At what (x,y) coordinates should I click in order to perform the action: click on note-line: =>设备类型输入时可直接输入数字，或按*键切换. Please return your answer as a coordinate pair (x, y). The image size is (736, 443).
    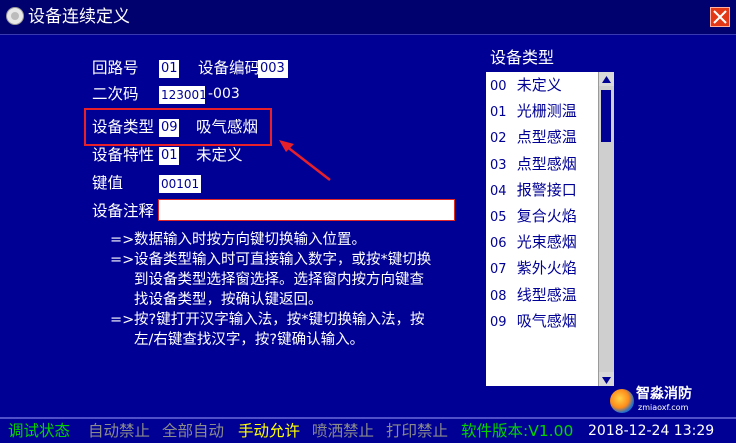
    Looking at the image, I should click on (271, 260).